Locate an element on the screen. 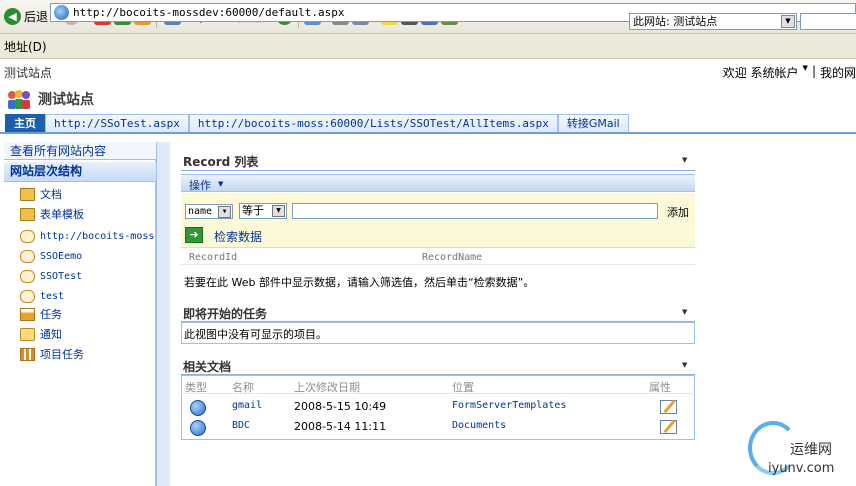  operator-select: 等于 ▼ is located at coordinates (263, 211).